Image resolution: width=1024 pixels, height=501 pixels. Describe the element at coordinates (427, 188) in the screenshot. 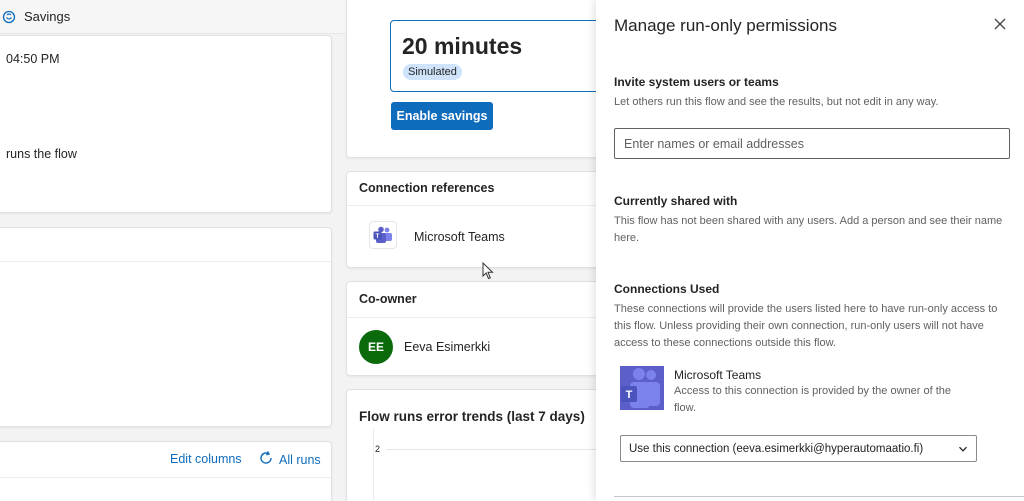

I see `connection-references-title: Connection references` at that location.